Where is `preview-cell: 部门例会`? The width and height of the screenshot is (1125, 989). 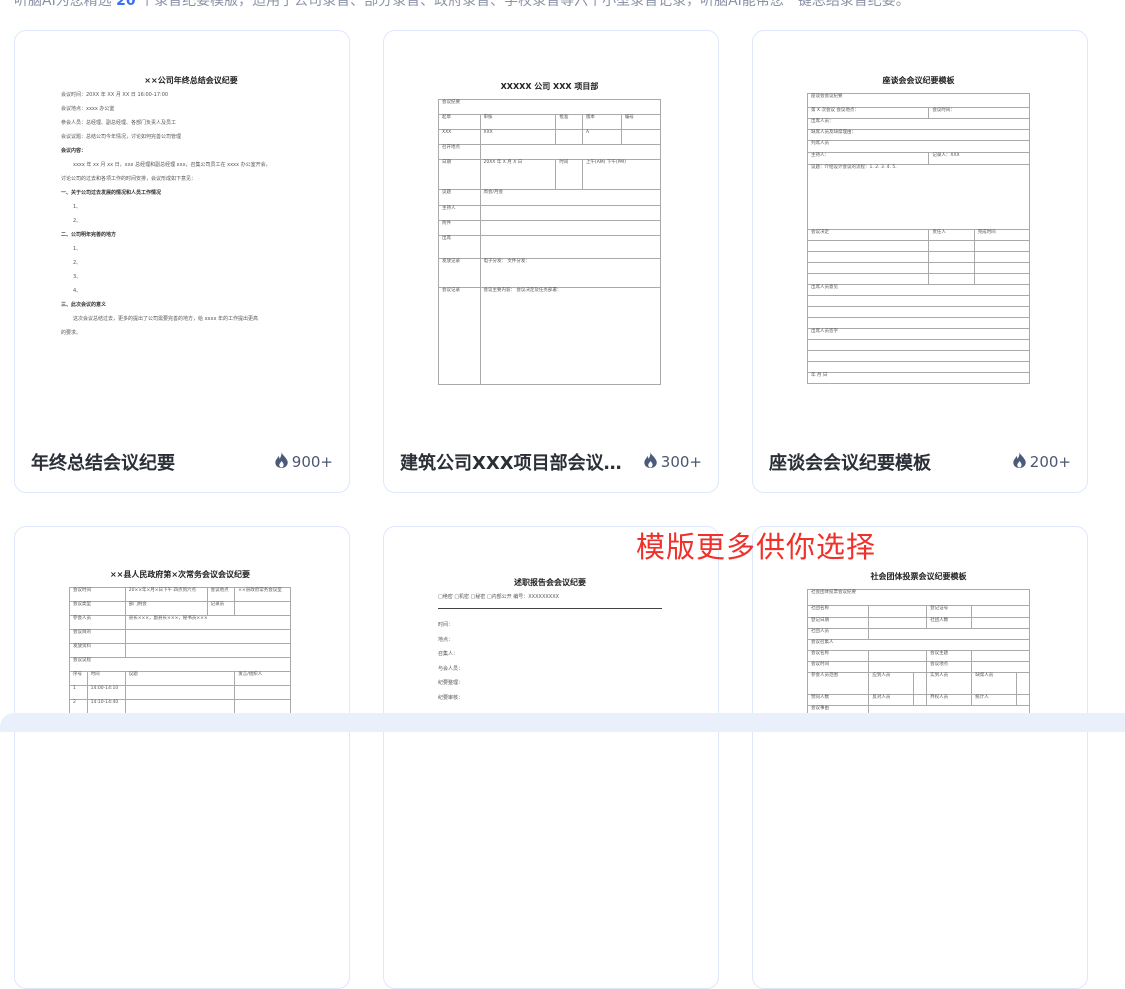
preview-cell: 部门例会 is located at coordinates (166, 608).